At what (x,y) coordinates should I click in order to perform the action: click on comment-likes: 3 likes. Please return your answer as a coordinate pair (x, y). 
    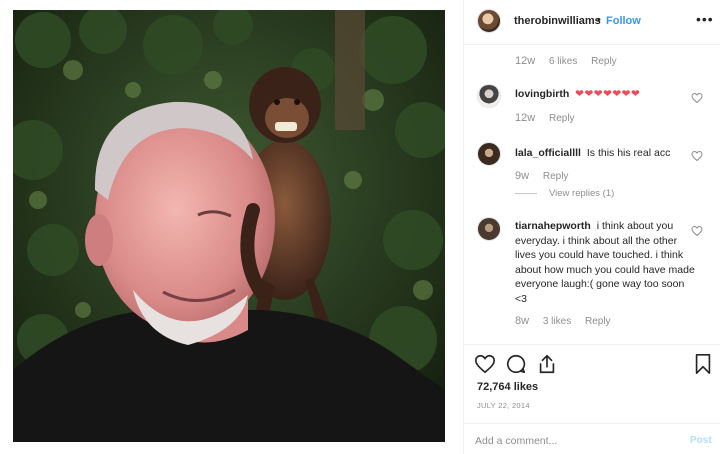
    Looking at the image, I should click on (557, 321).